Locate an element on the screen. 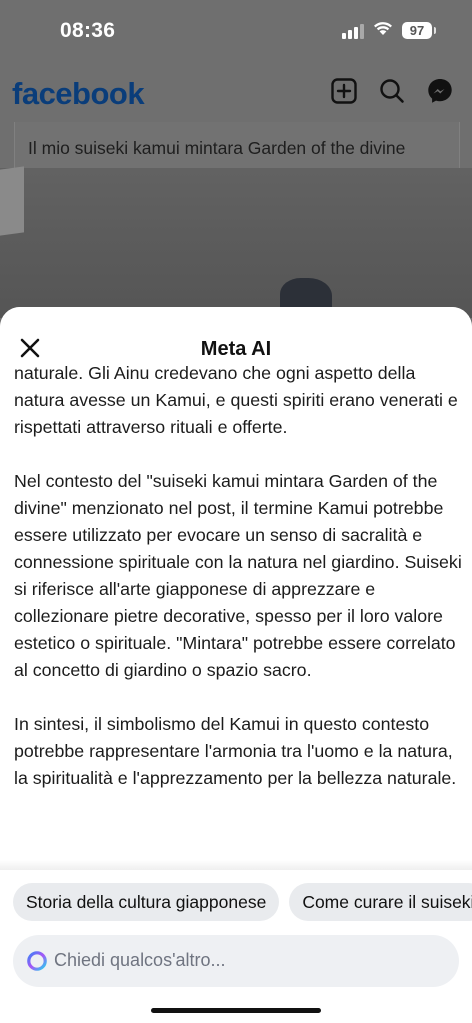 Image resolution: width=472 pixels, height=1023 pixels. status-bar: 08:36 97 is located at coordinates (236, 32).